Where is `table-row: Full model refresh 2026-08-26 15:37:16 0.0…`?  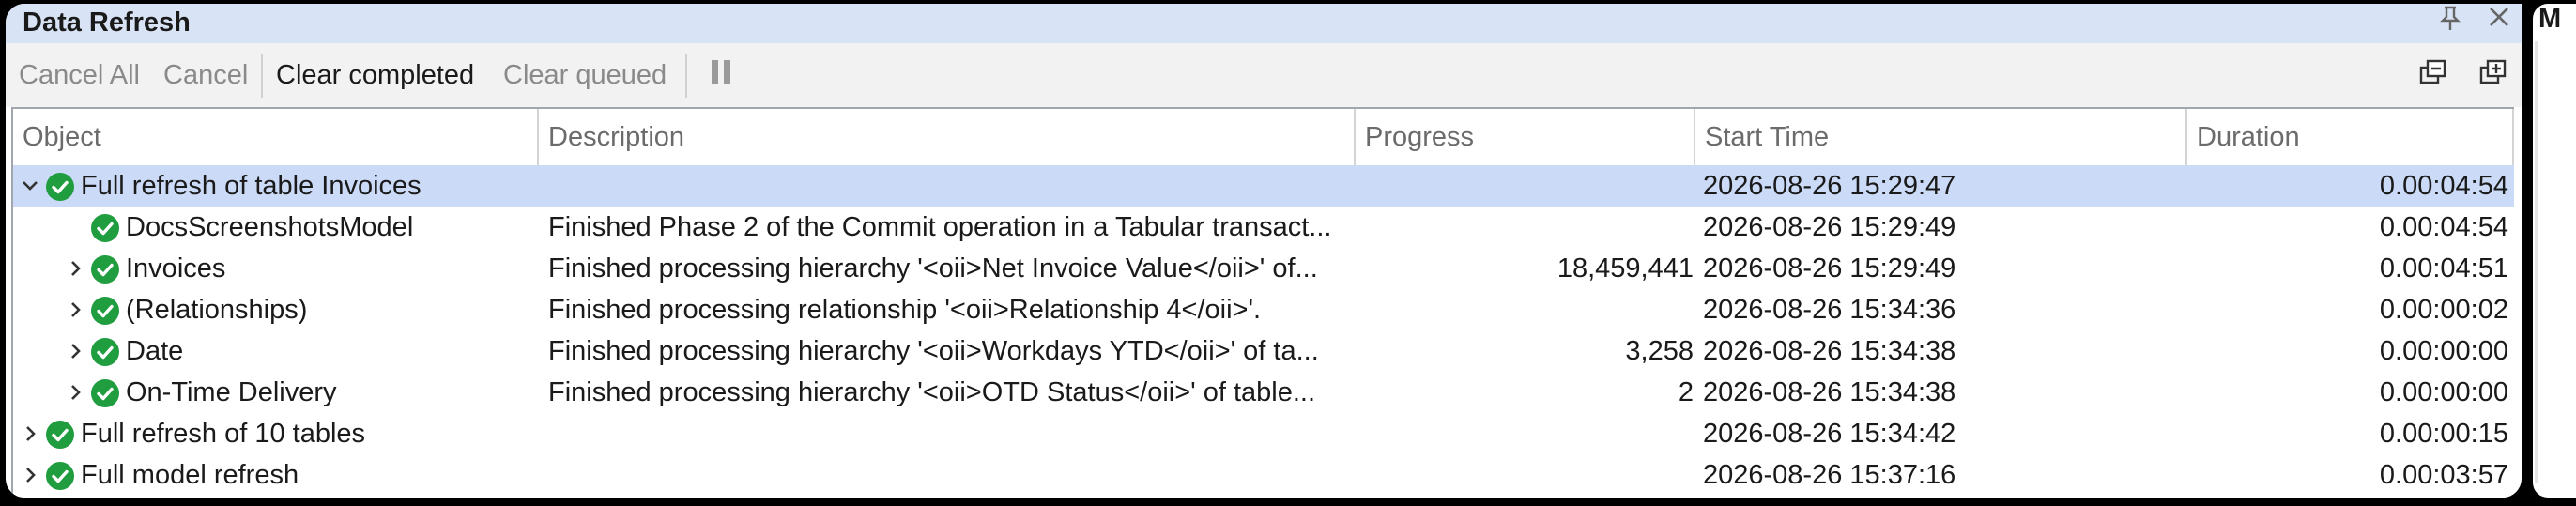
table-row: Full model refresh 2026-08-26 15:37:16 0.0… is located at coordinates (1263, 475).